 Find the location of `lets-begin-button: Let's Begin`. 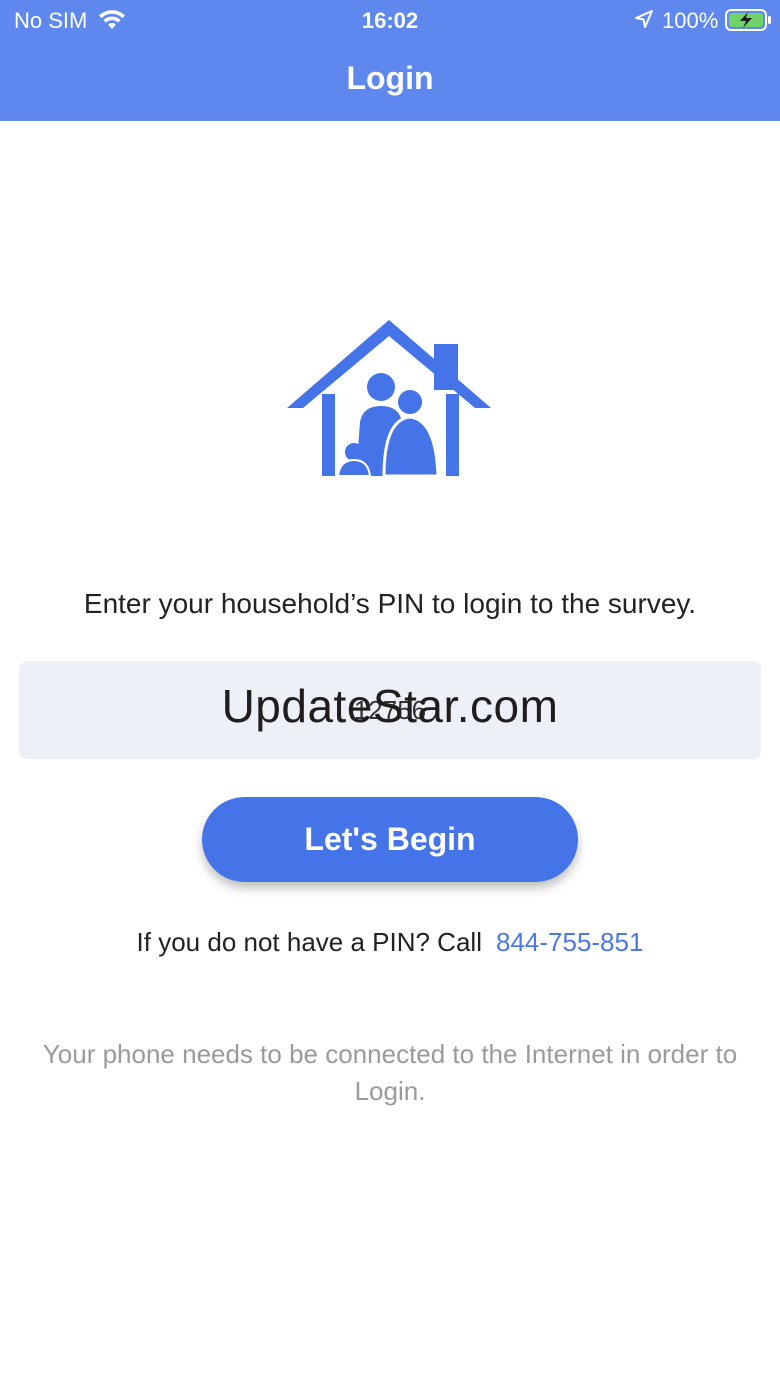

lets-begin-button: Let's Begin is located at coordinates (390, 839).